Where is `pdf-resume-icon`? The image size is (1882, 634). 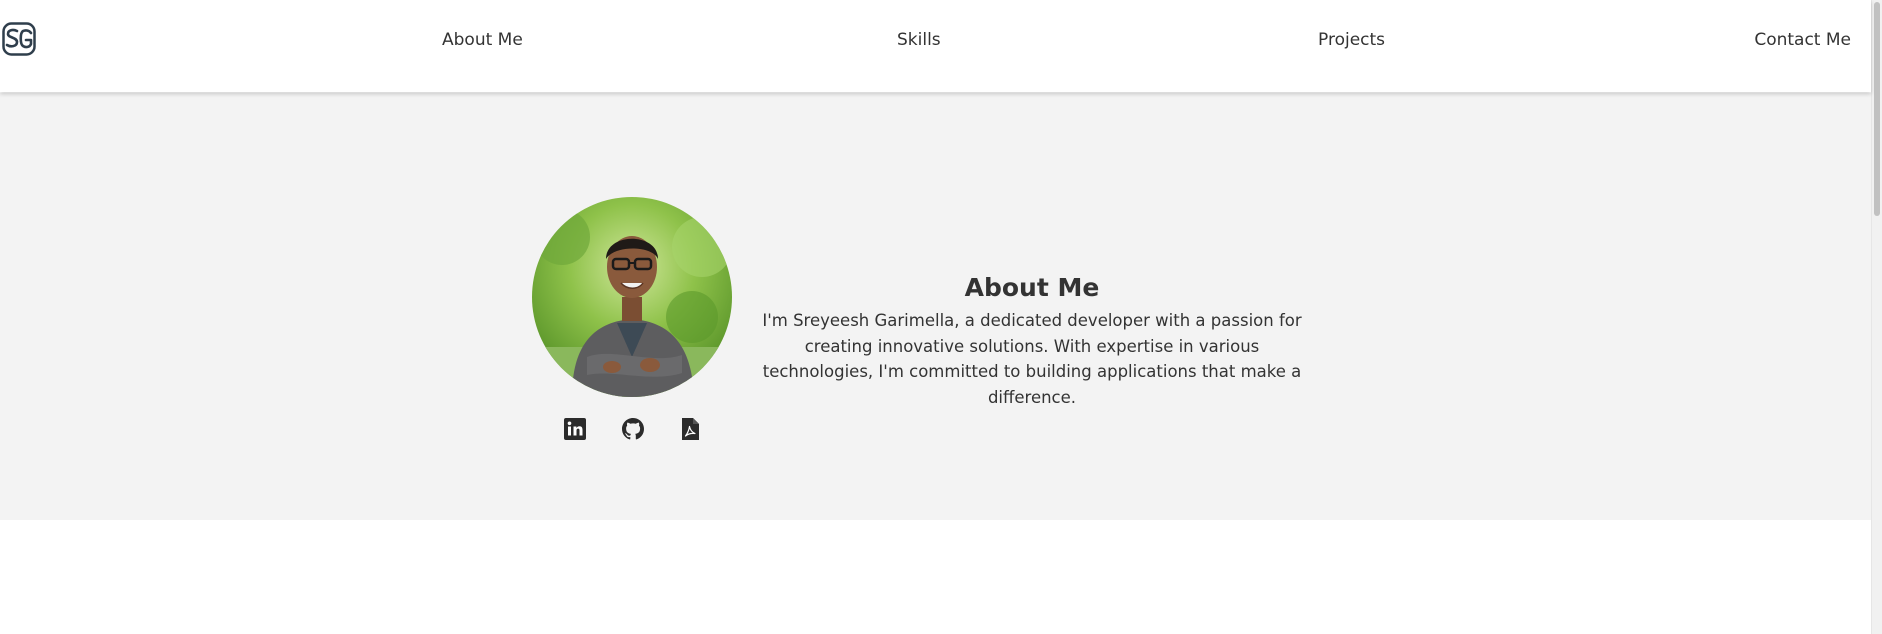
pdf-resume-icon is located at coordinates (690, 429).